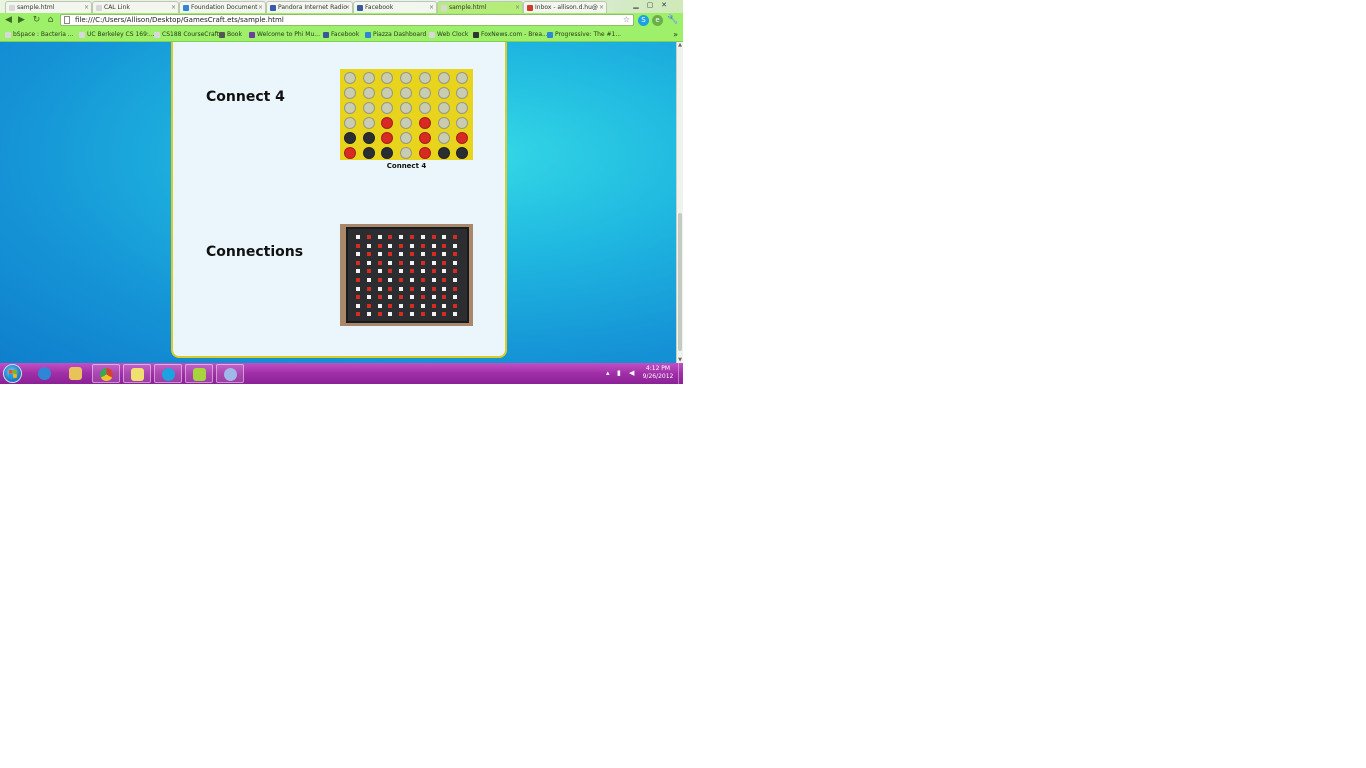 This screenshot has width=1366, height=768. What do you see at coordinates (679, 202) in the screenshot?
I see `vertical-scrollbar: ▲ ▼` at bounding box center [679, 202].